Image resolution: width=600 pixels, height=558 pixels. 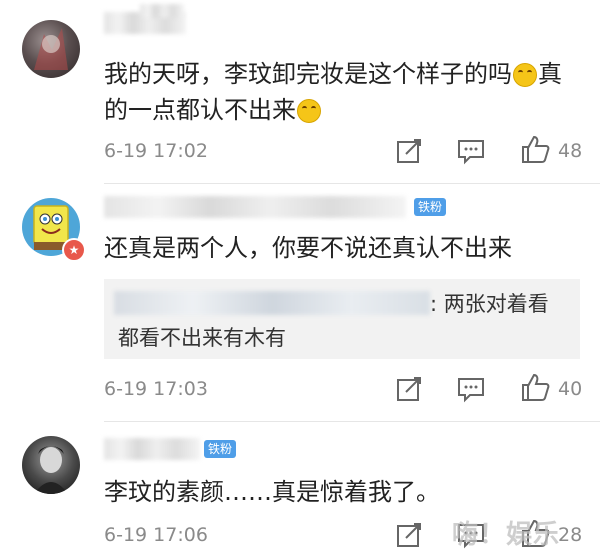 What do you see at coordinates (202, 338) in the screenshot?
I see `reply-text-line2: 都看不出来有木有` at bounding box center [202, 338].